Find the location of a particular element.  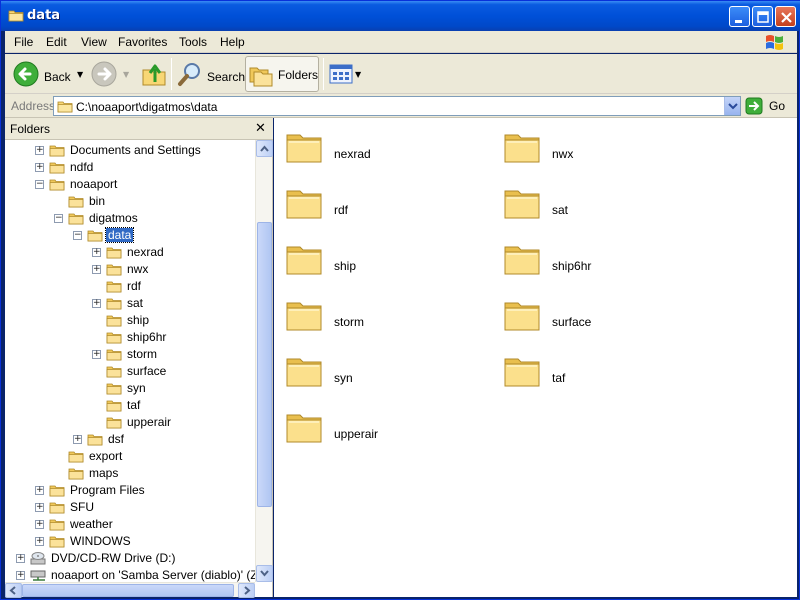

views-button: ▼ is located at coordinates (345, 74).